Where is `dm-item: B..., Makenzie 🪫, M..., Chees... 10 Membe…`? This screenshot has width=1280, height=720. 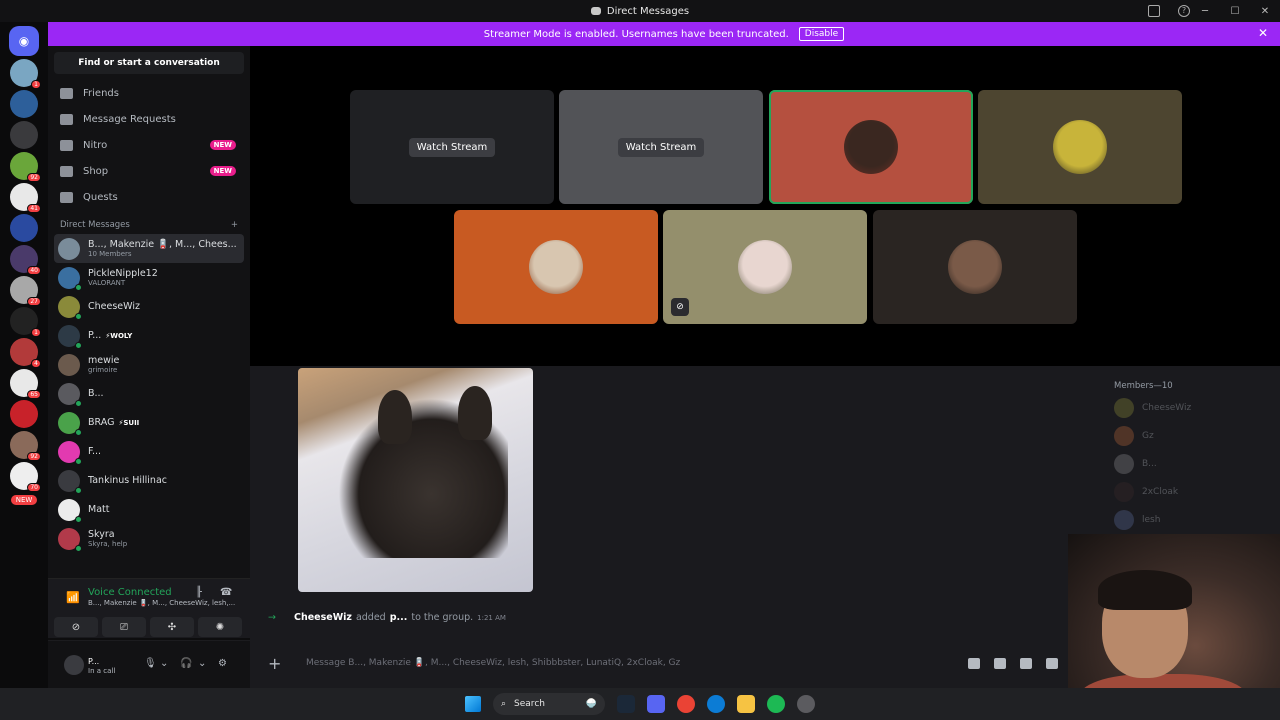
dm-item: B..., Makenzie 🪫, M..., Chees... 10 Membe… is located at coordinates (149, 248).